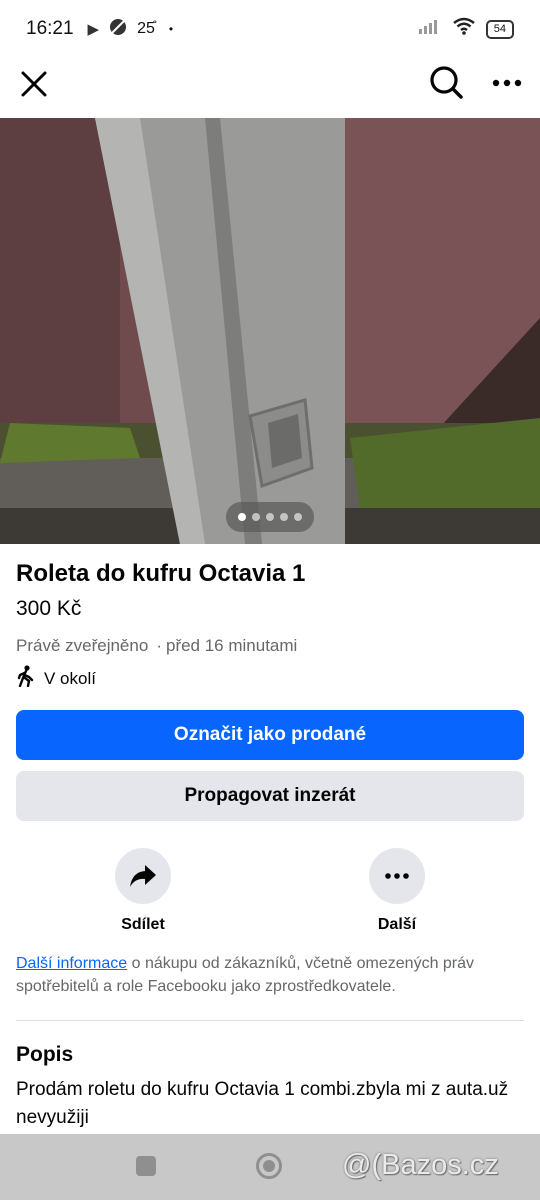  What do you see at coordinates (446, 82) in the screenshot?
I see `search-icon` at bounding box center [446, 82].